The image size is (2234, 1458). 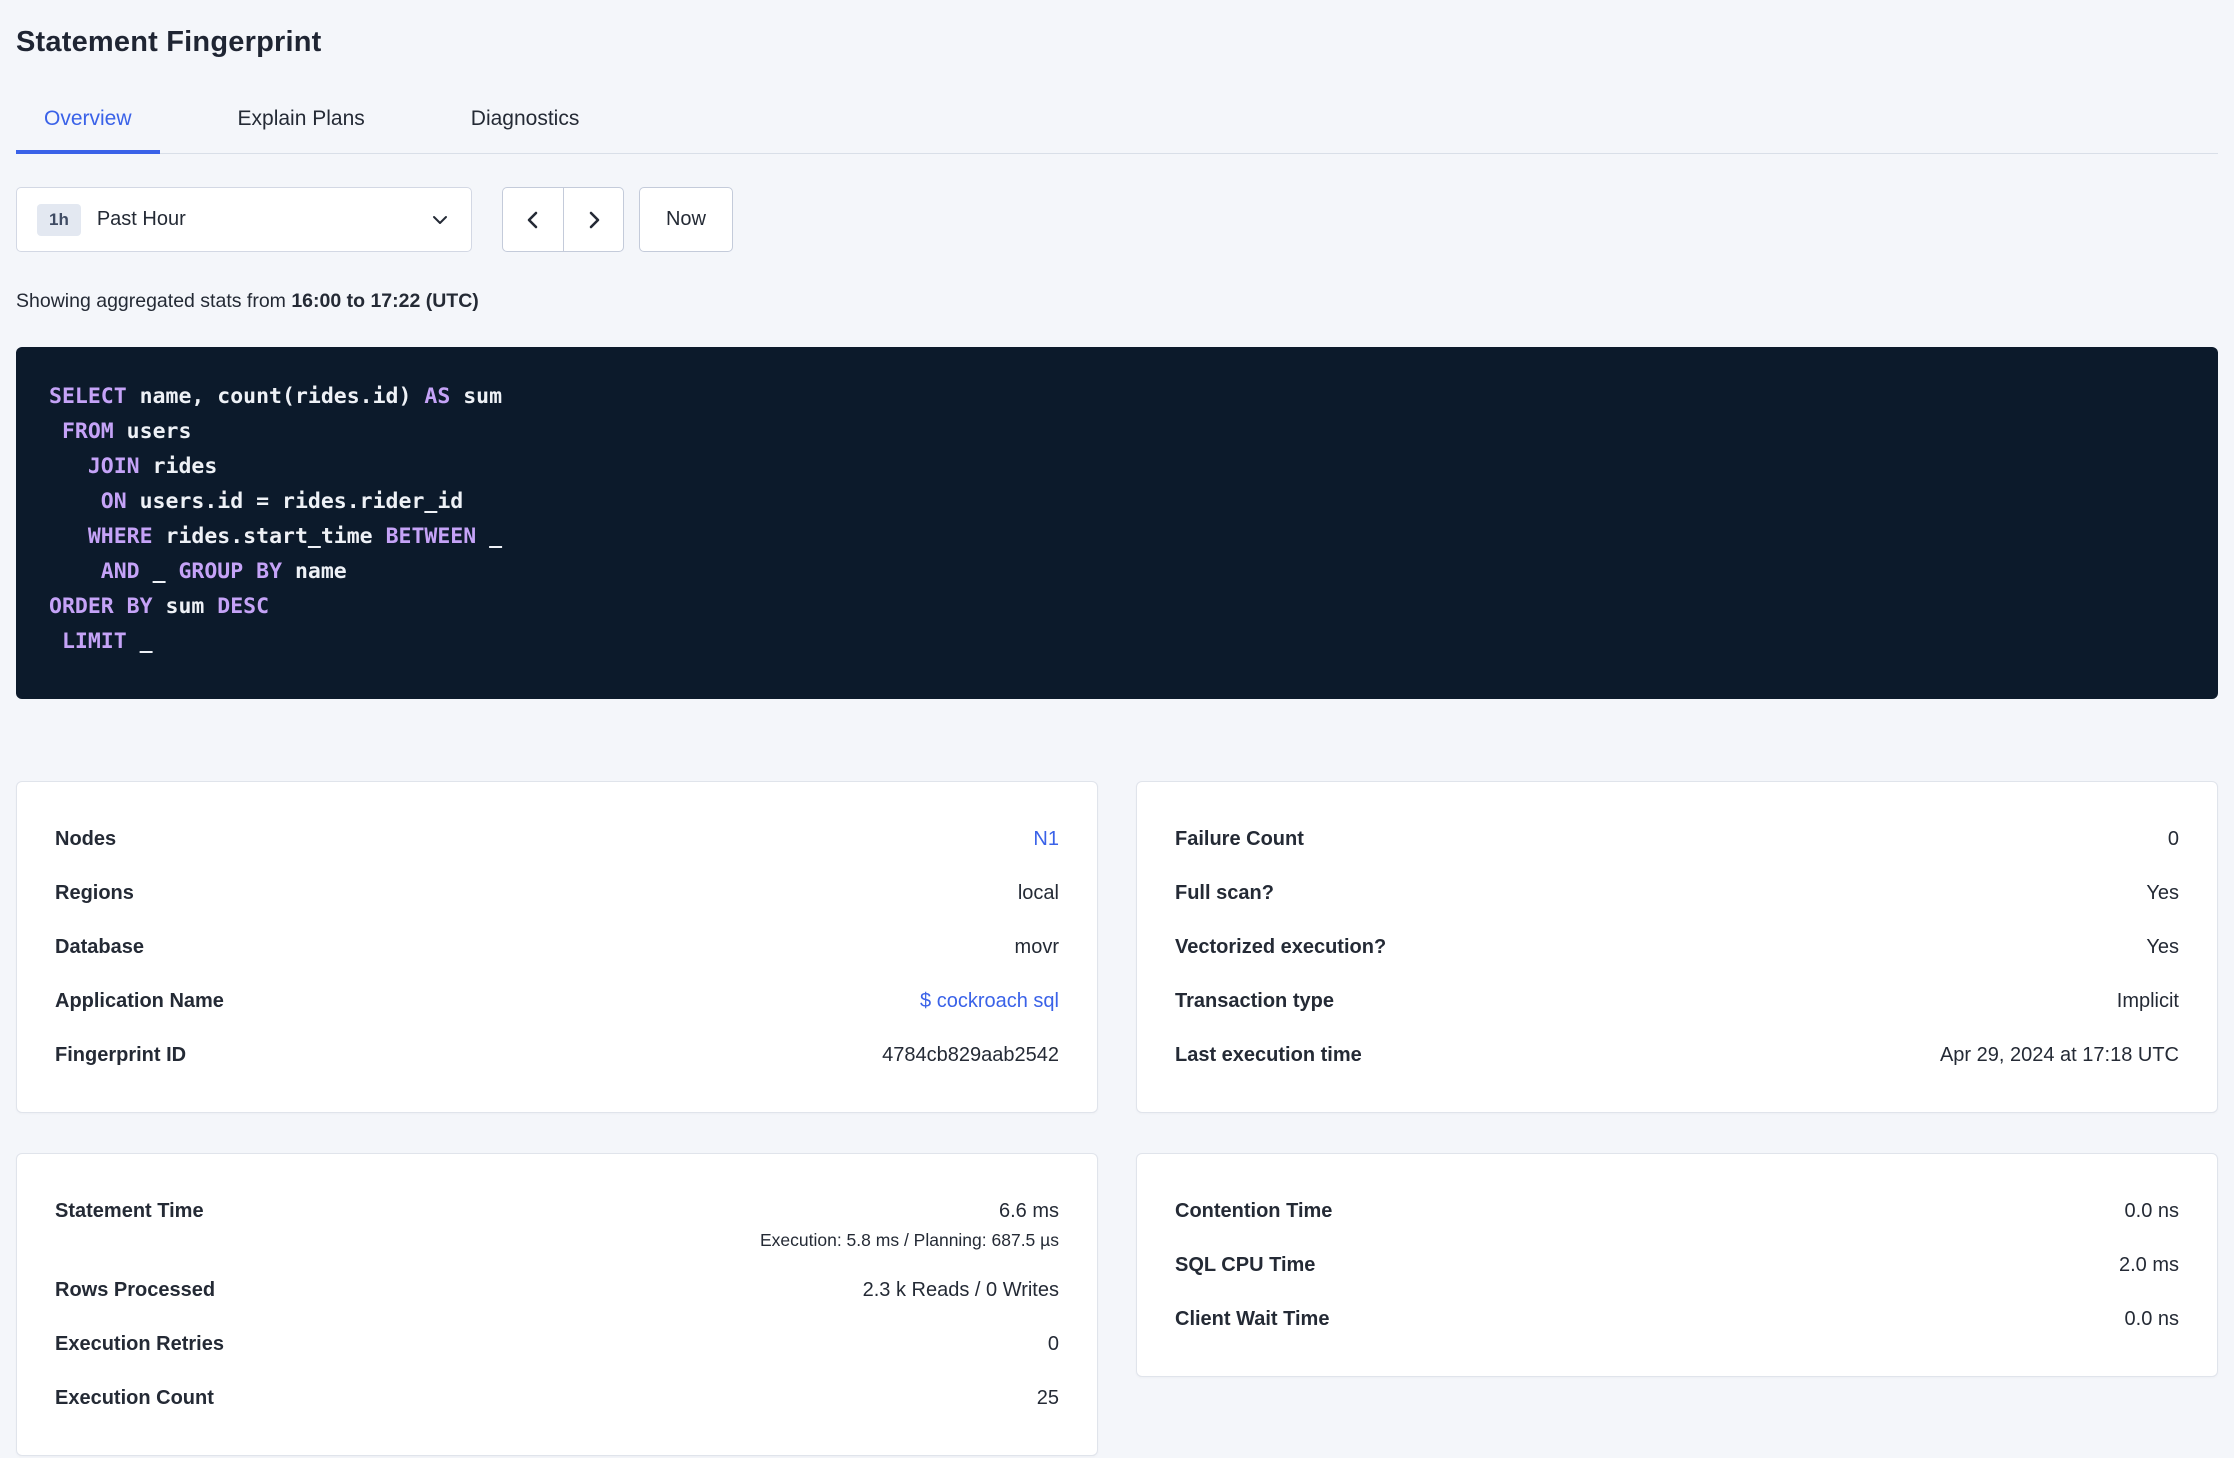 I want to click on card-row-main: Execution Retries 0, so click(x=557, y=1344).